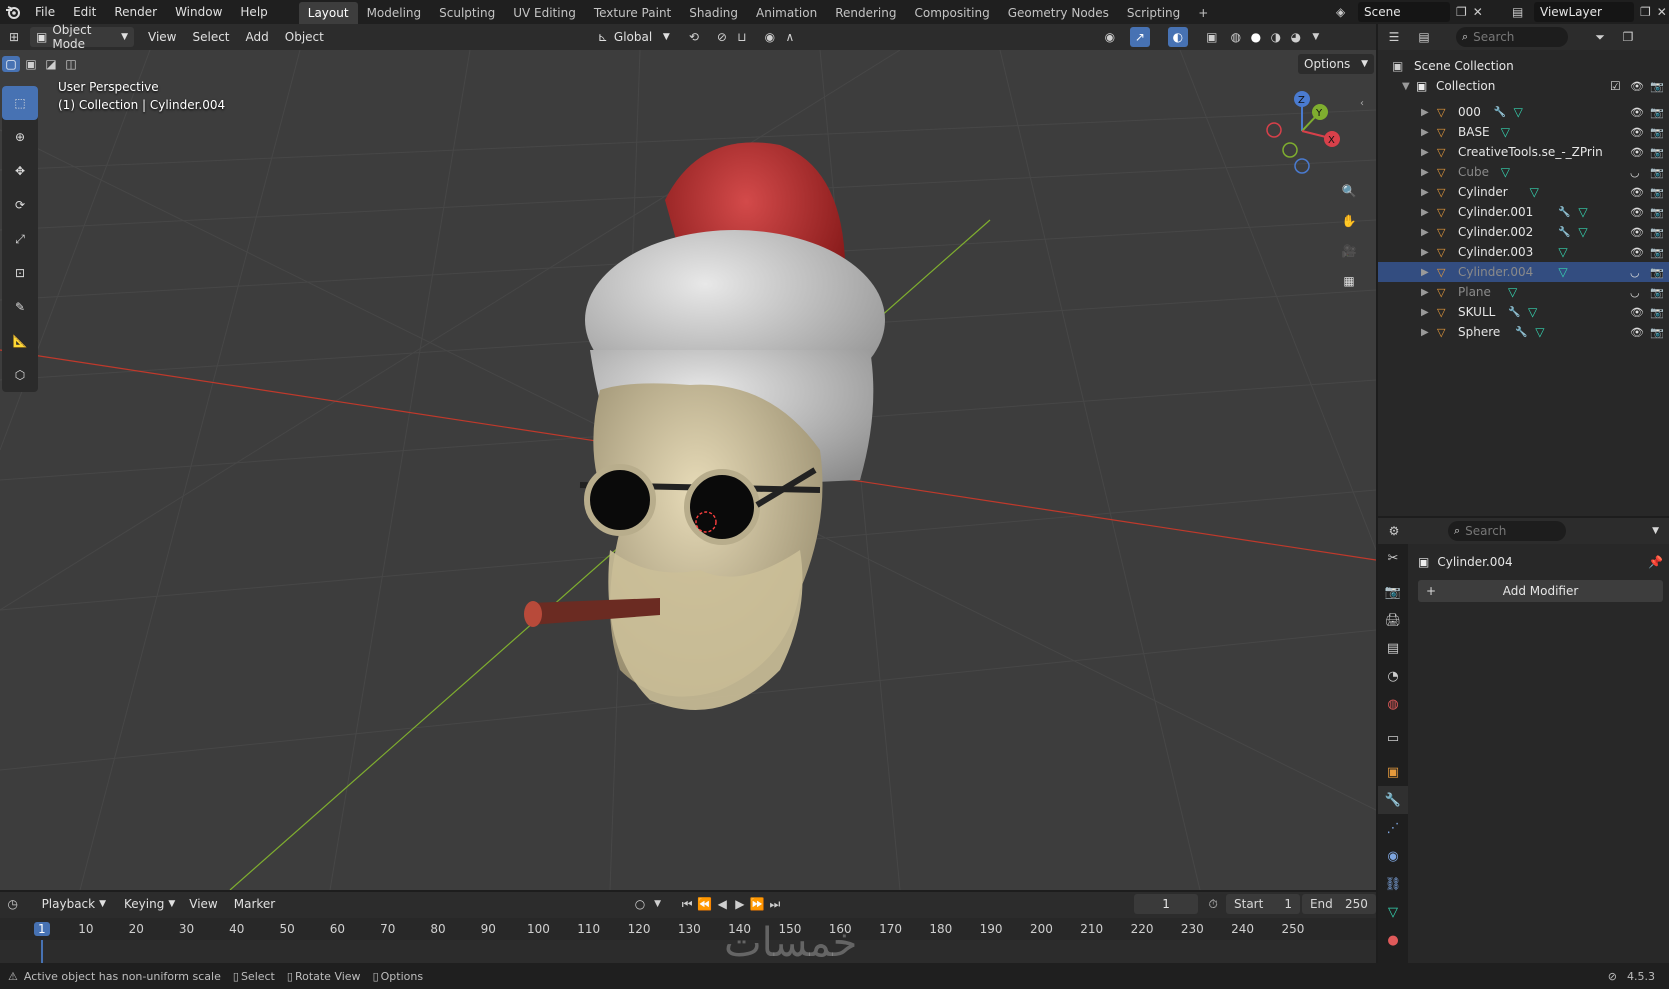  Describe the element at coordinates (20, 375) in the screenshot. I see `add-cube-tool-icon: ⬡` at that location.